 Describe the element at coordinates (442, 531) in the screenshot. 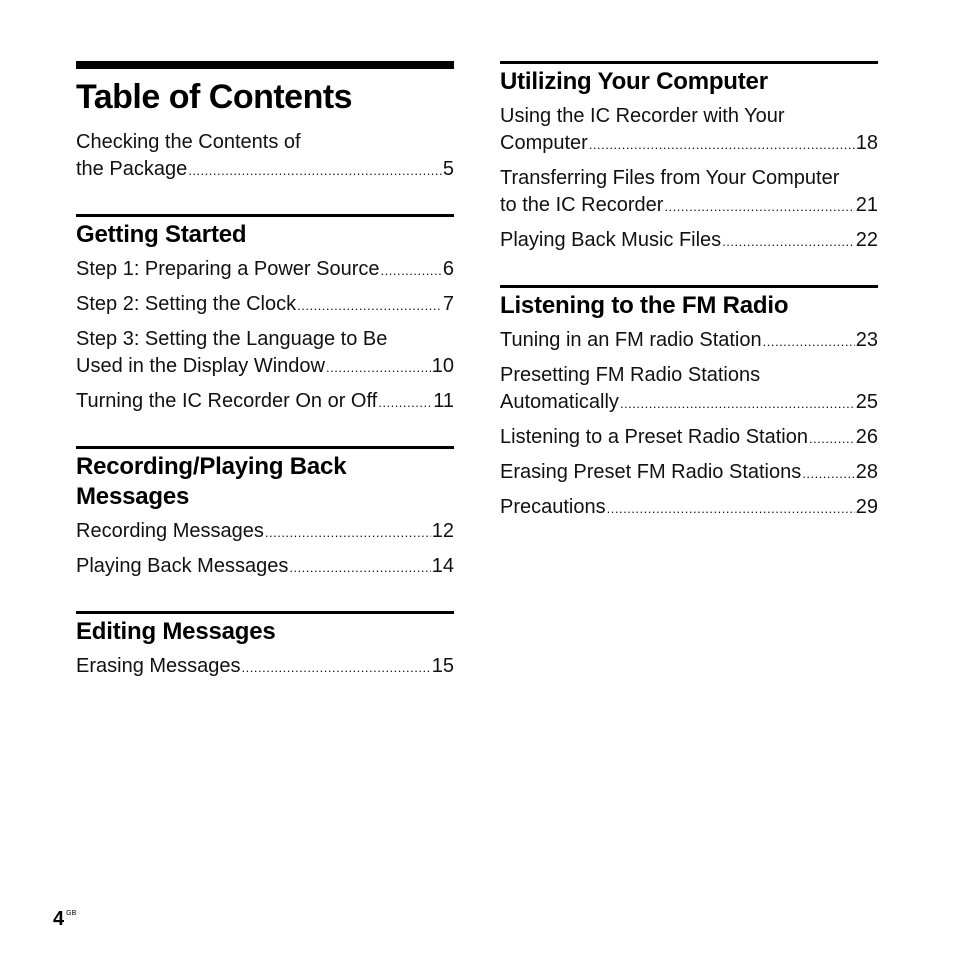

I see `entry-page-number: 12` at that location.